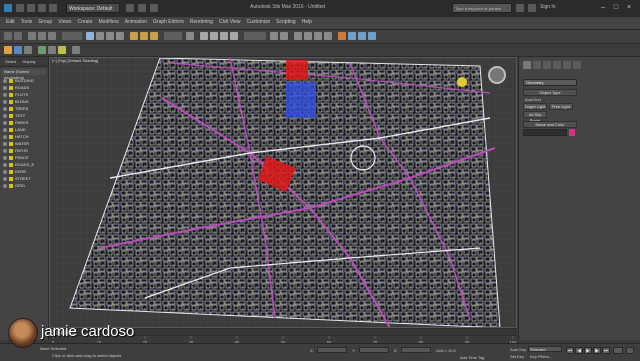 Image resolution: width=640 pixels, height=361 pixels. I want to click on utilities-tab-icon, so click(577, 65).